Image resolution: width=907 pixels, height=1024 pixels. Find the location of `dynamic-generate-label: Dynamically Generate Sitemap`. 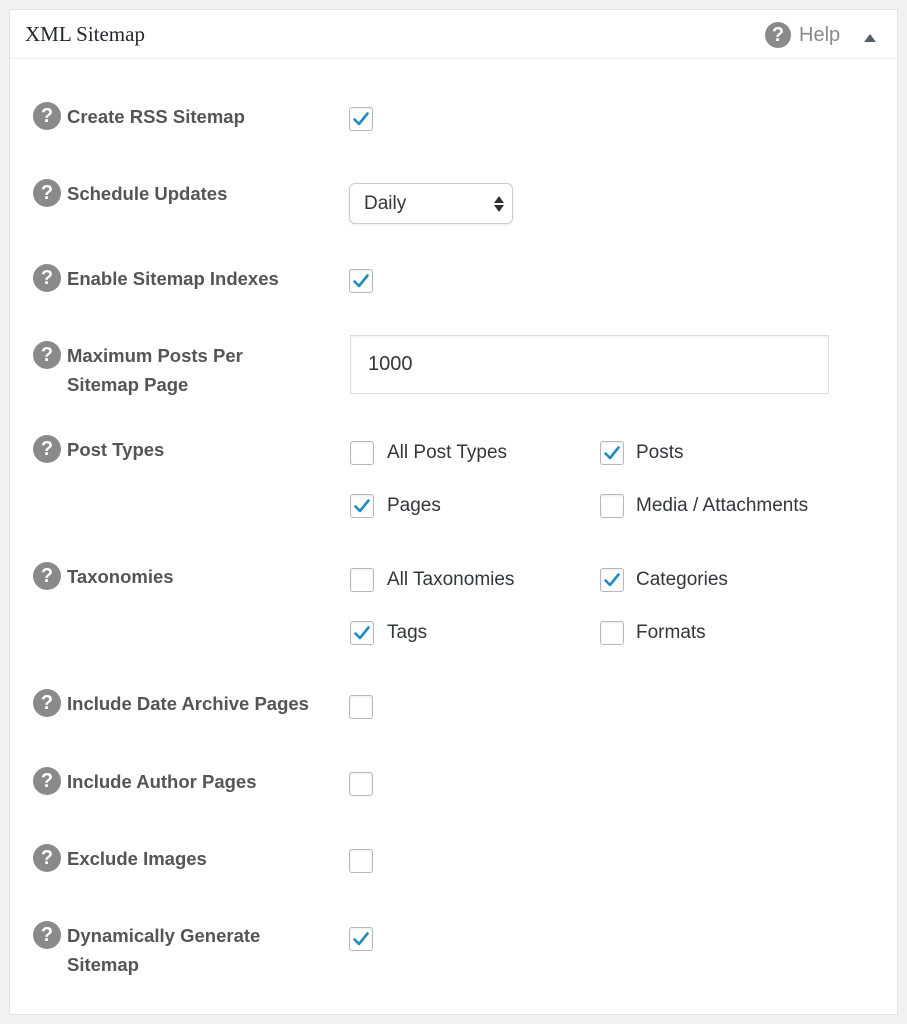

dynamic-generate-label: Dynamically Generate Sitemap is located at coordinates (163, 950).